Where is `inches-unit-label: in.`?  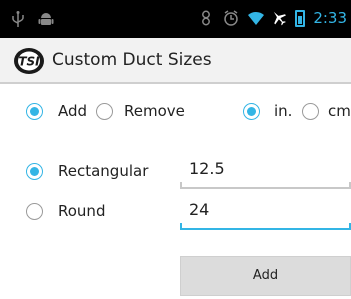 inches-unit-label: in. is located at coordinates (283, 111).